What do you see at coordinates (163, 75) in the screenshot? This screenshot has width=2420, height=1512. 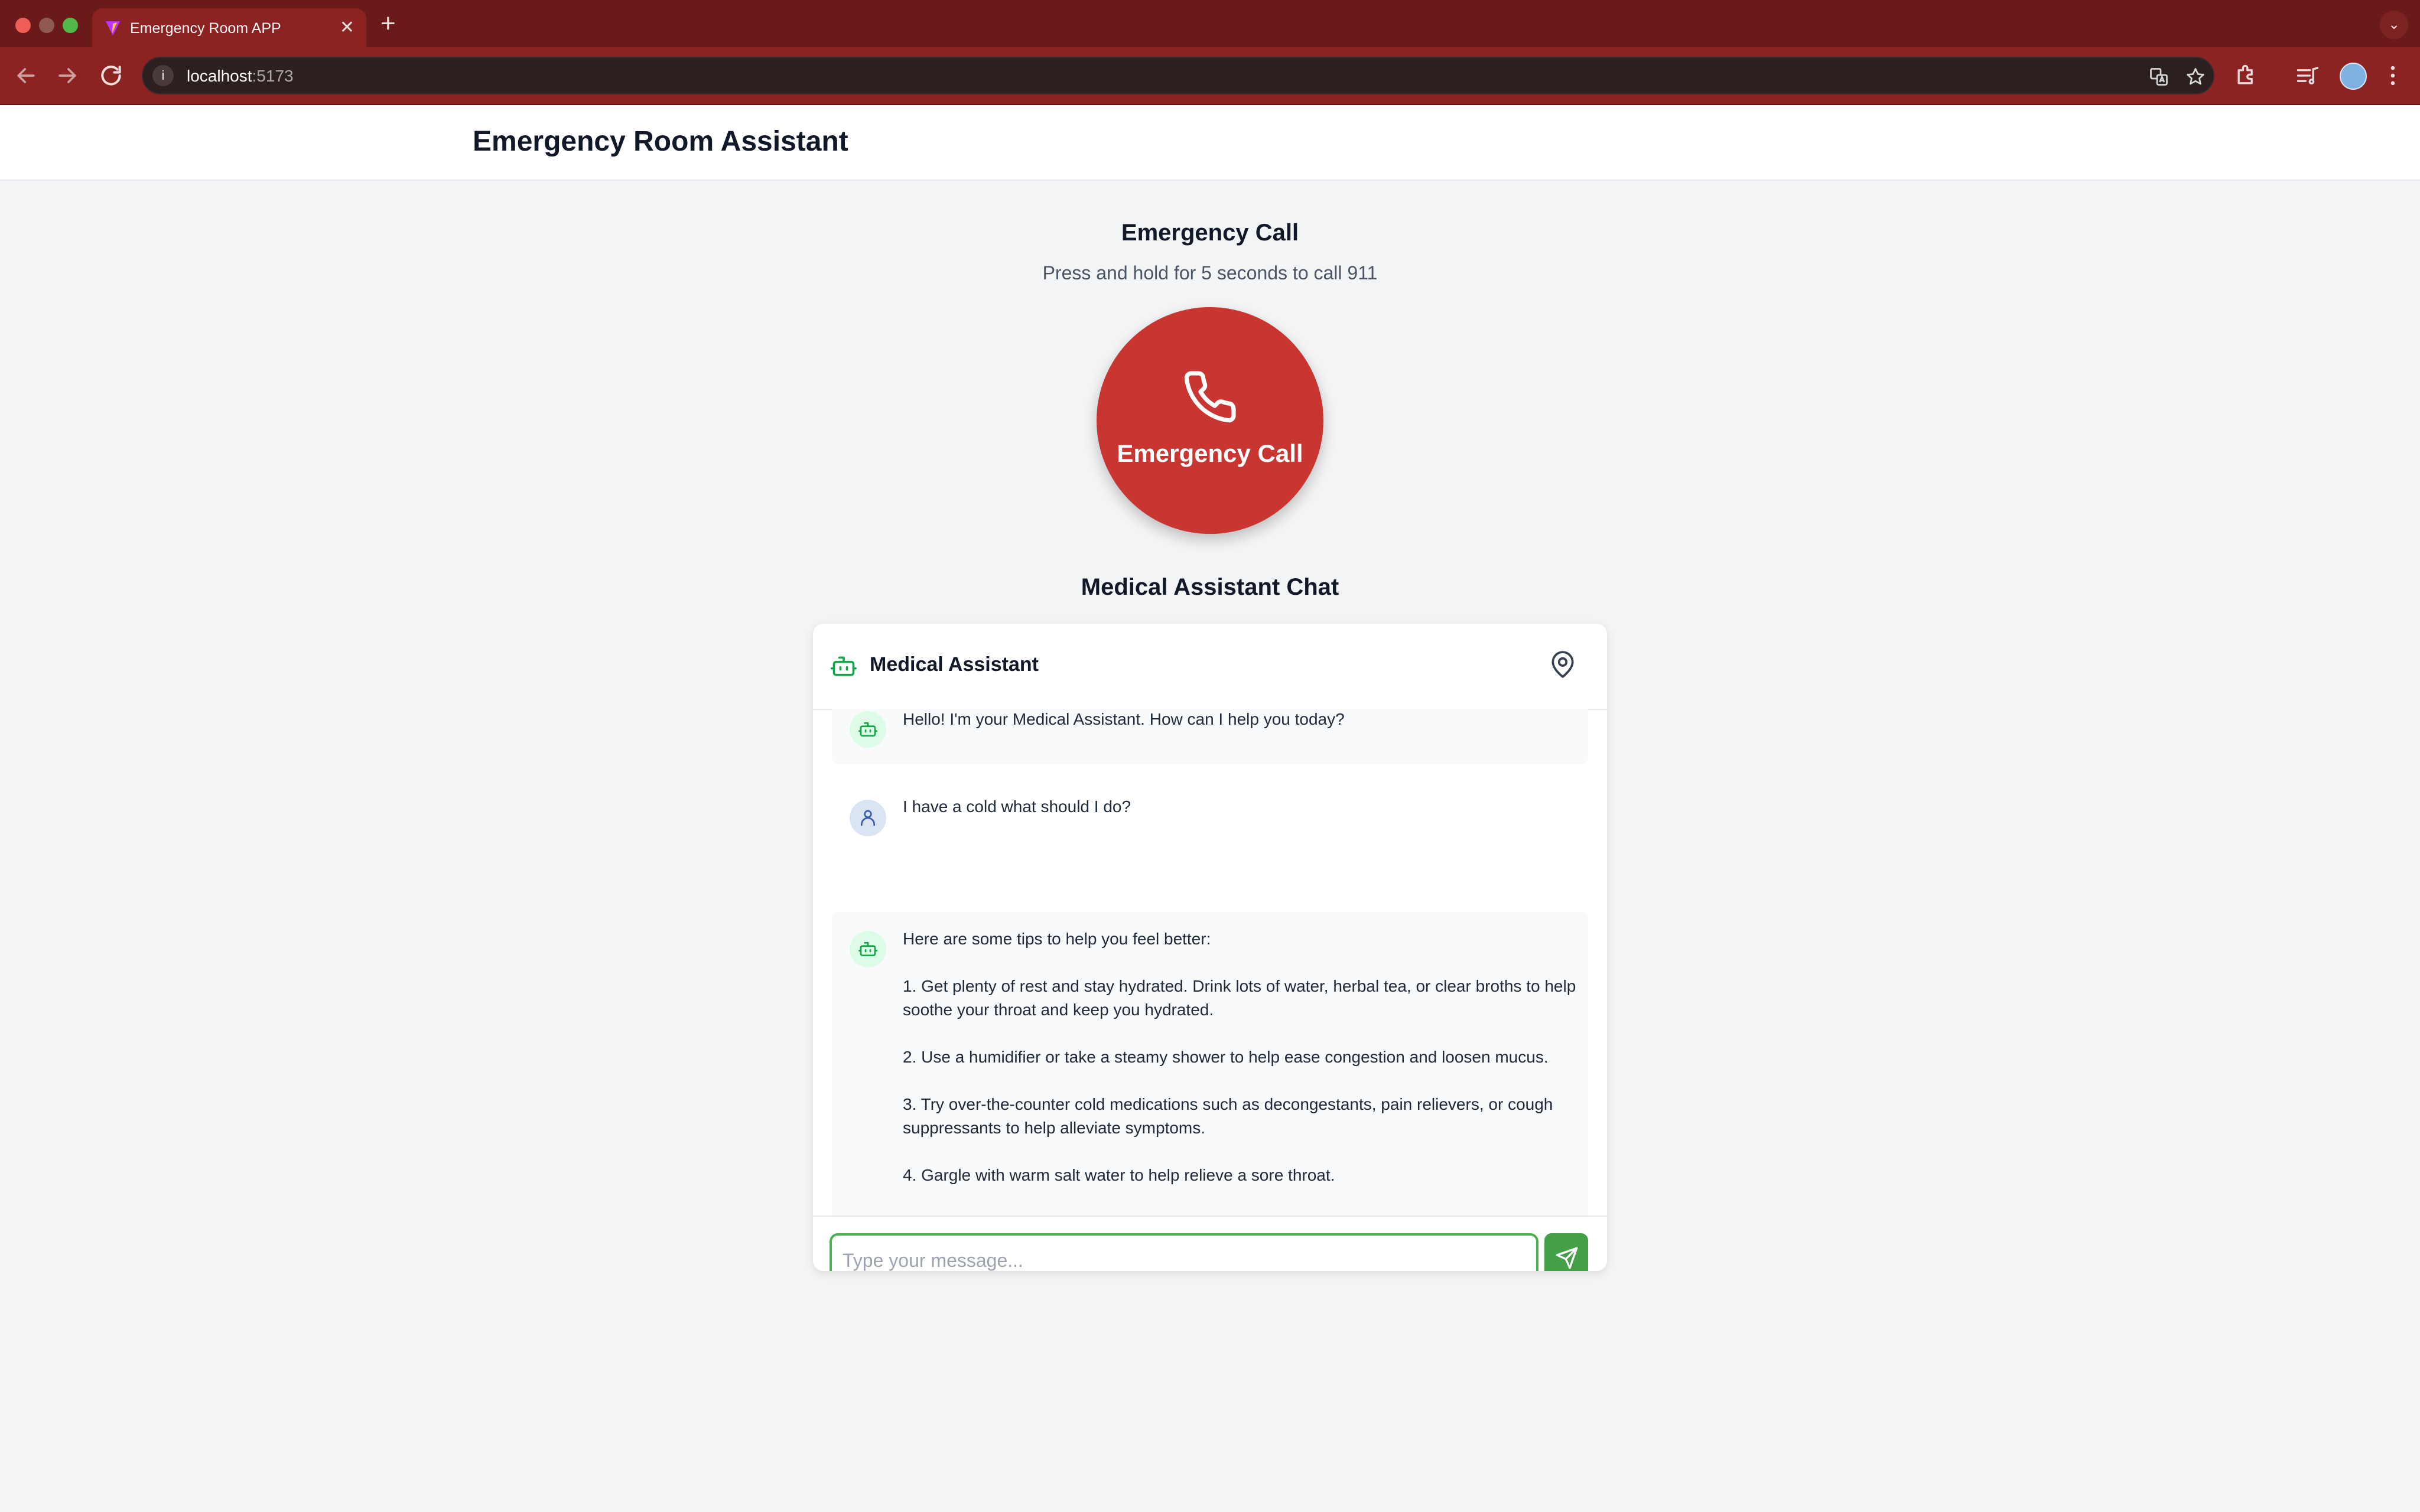 I see `site-info-icon: i` at bounding box center [163, 75].